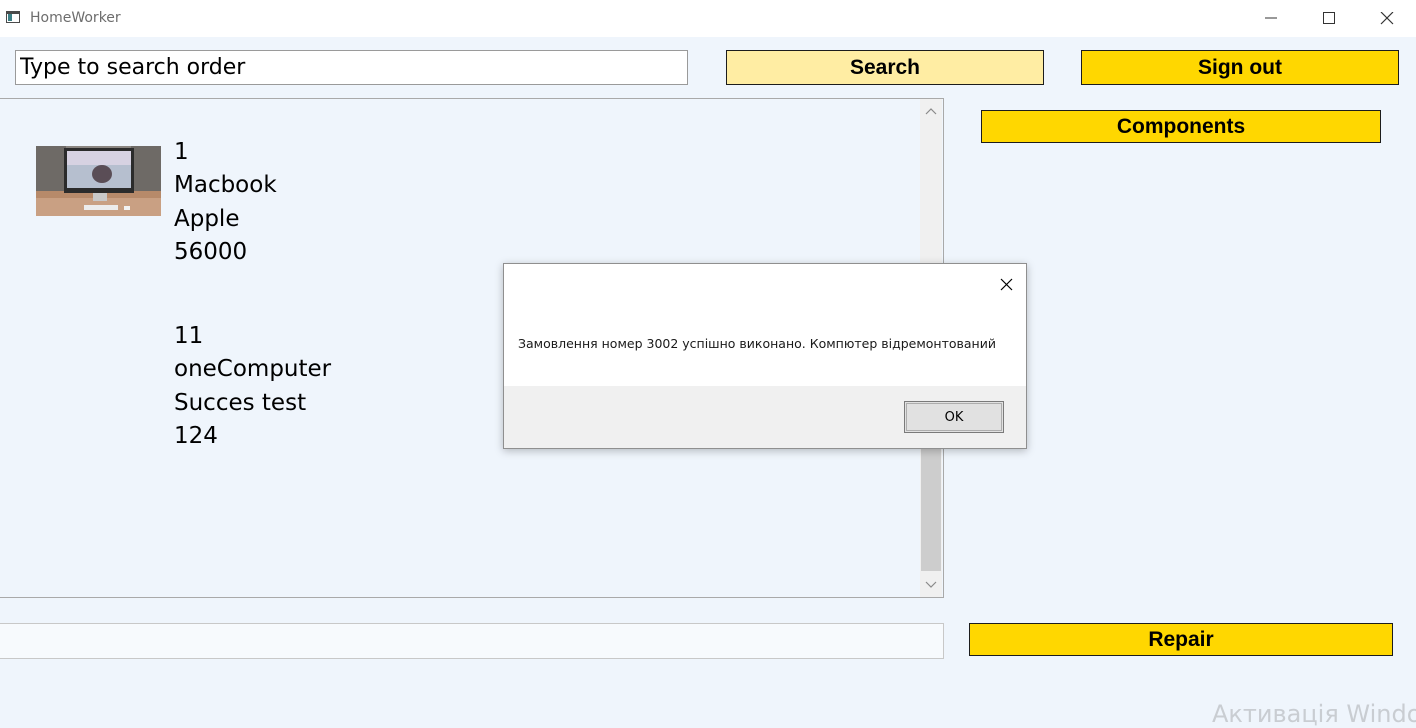  What do you see at coordinates (75, 18) in the screenshot?
I see `window-title: HomeWorker` at bounding box center [75, 18].